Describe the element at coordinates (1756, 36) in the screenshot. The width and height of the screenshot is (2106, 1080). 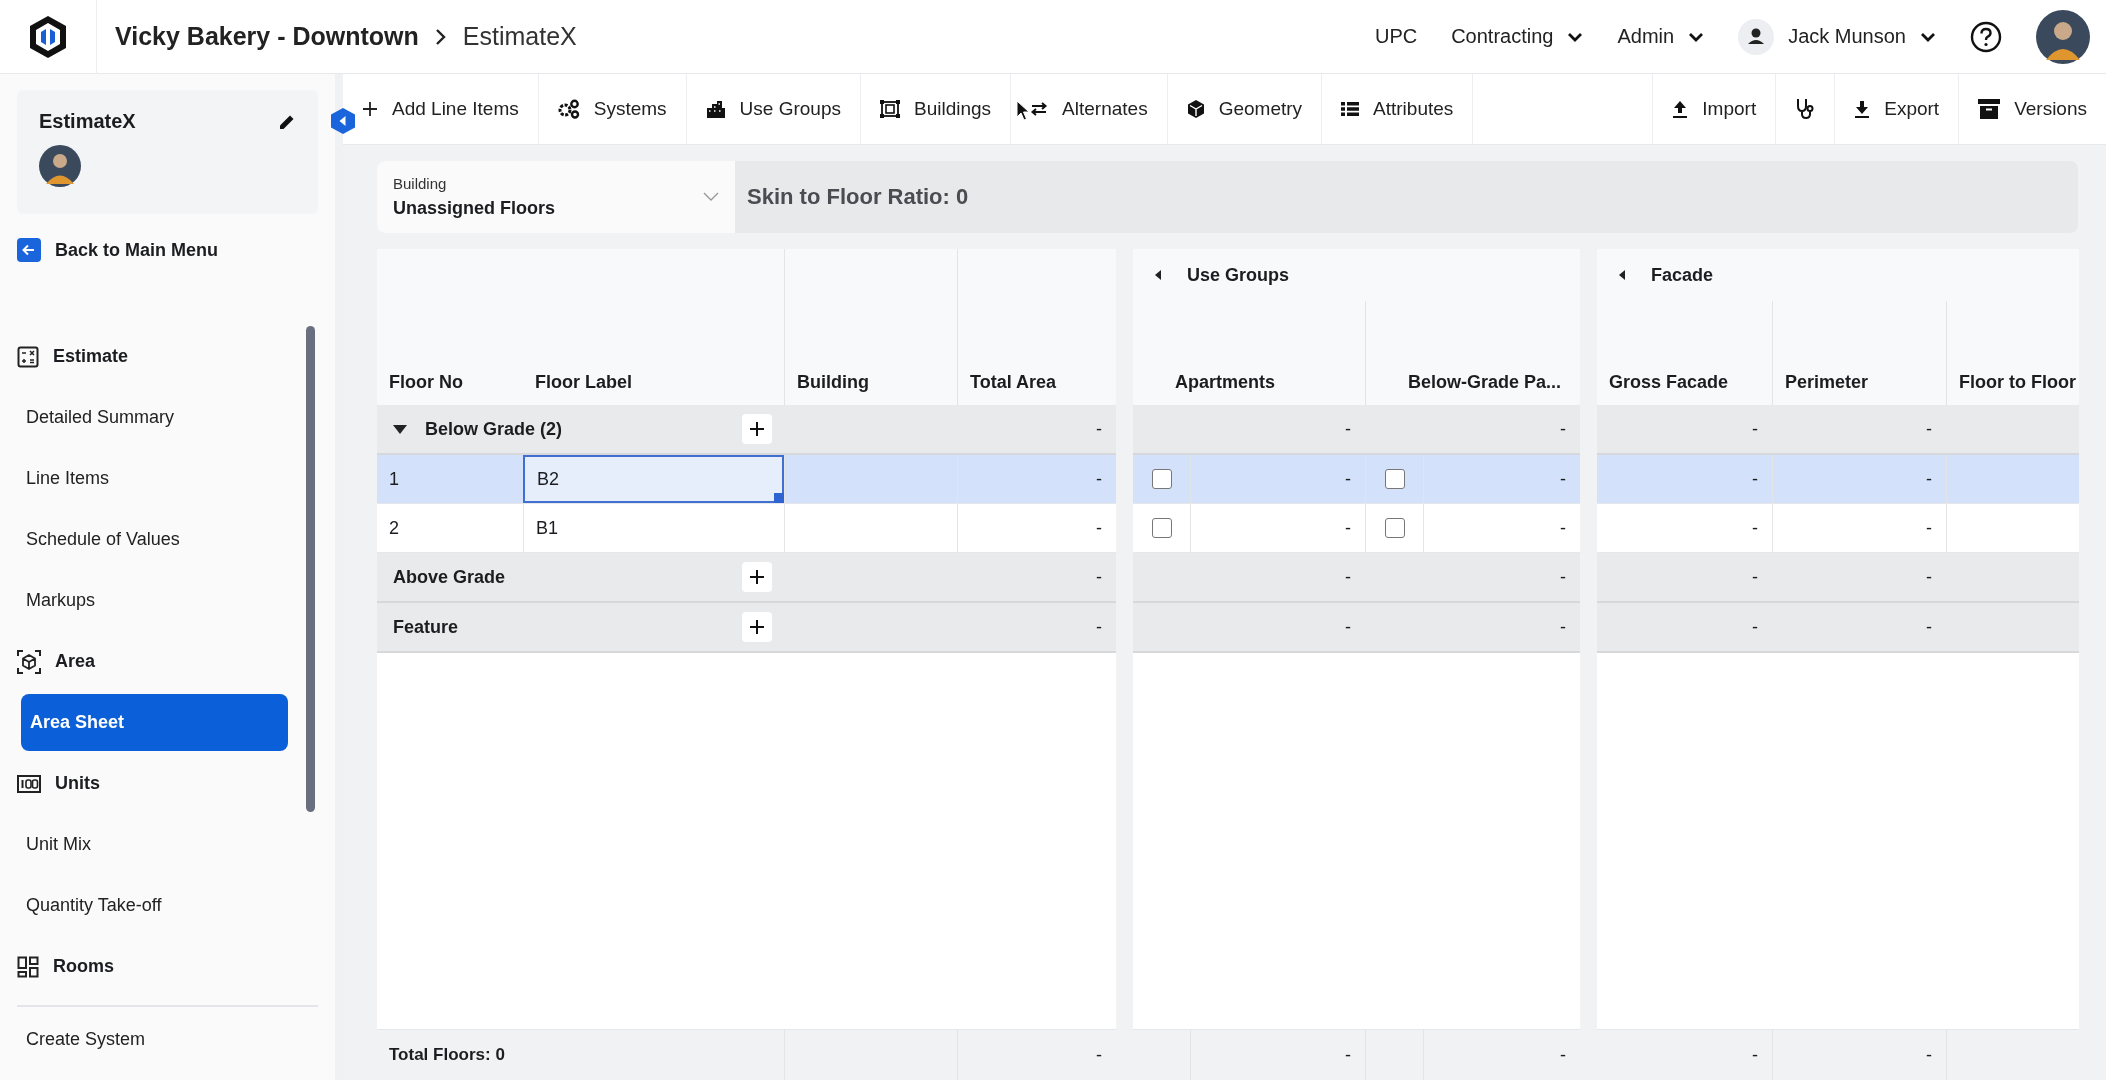
I see `user-icon` at that location.